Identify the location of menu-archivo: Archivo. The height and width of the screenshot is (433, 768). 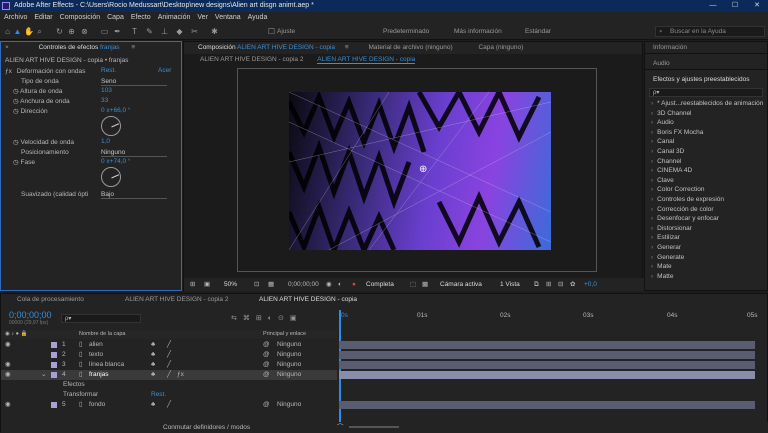
(15, 18).